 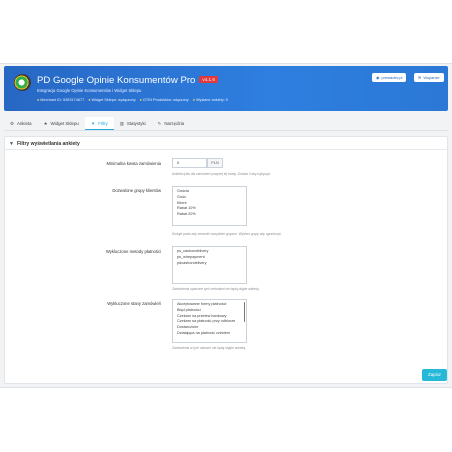 What do you see at coordinates (210, 100) in the screenshot?
I see `status-surveys: ●Wysłane ankiety: 0` at bounding box center [210, 100].